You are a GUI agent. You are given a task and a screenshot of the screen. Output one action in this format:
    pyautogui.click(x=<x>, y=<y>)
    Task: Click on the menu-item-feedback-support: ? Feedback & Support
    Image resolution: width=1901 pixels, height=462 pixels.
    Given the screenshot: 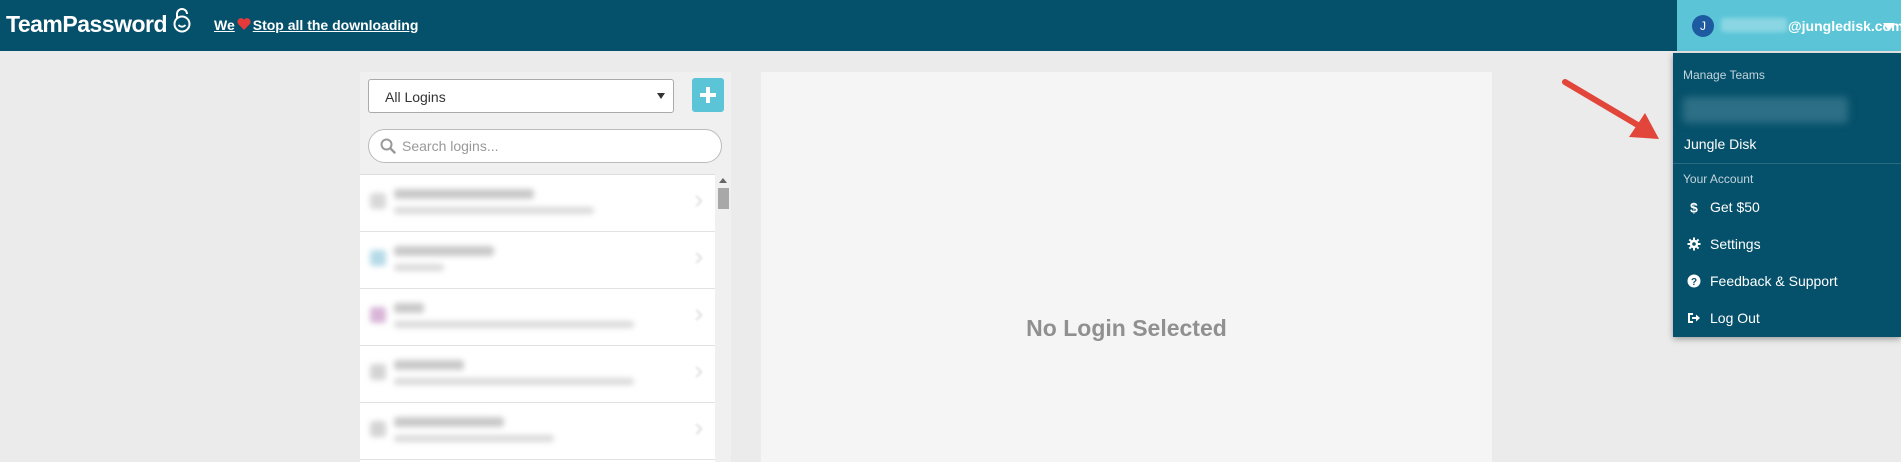 What is the action you would take?
    pyautogui.click(x=1787, y=281)
    